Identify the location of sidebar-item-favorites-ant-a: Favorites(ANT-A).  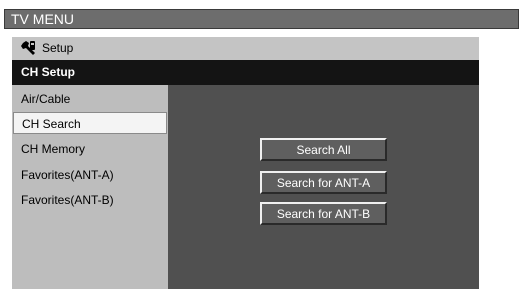
(90, 175).